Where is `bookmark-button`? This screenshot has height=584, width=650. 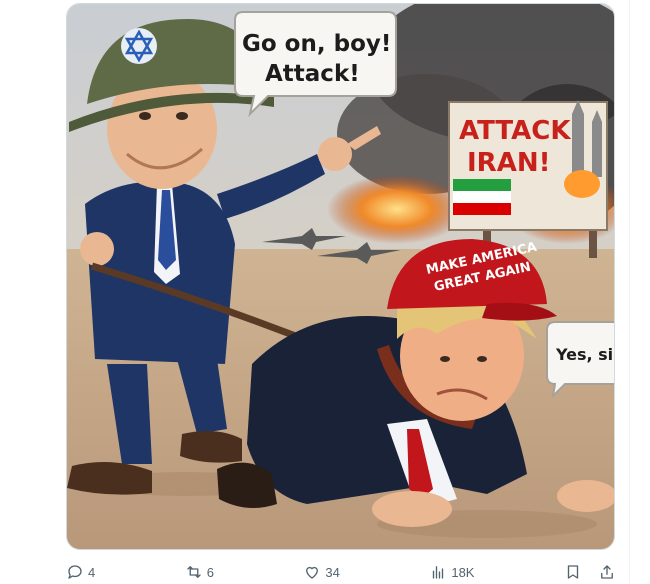 bookmark-button is located at coordinates (573, 572).